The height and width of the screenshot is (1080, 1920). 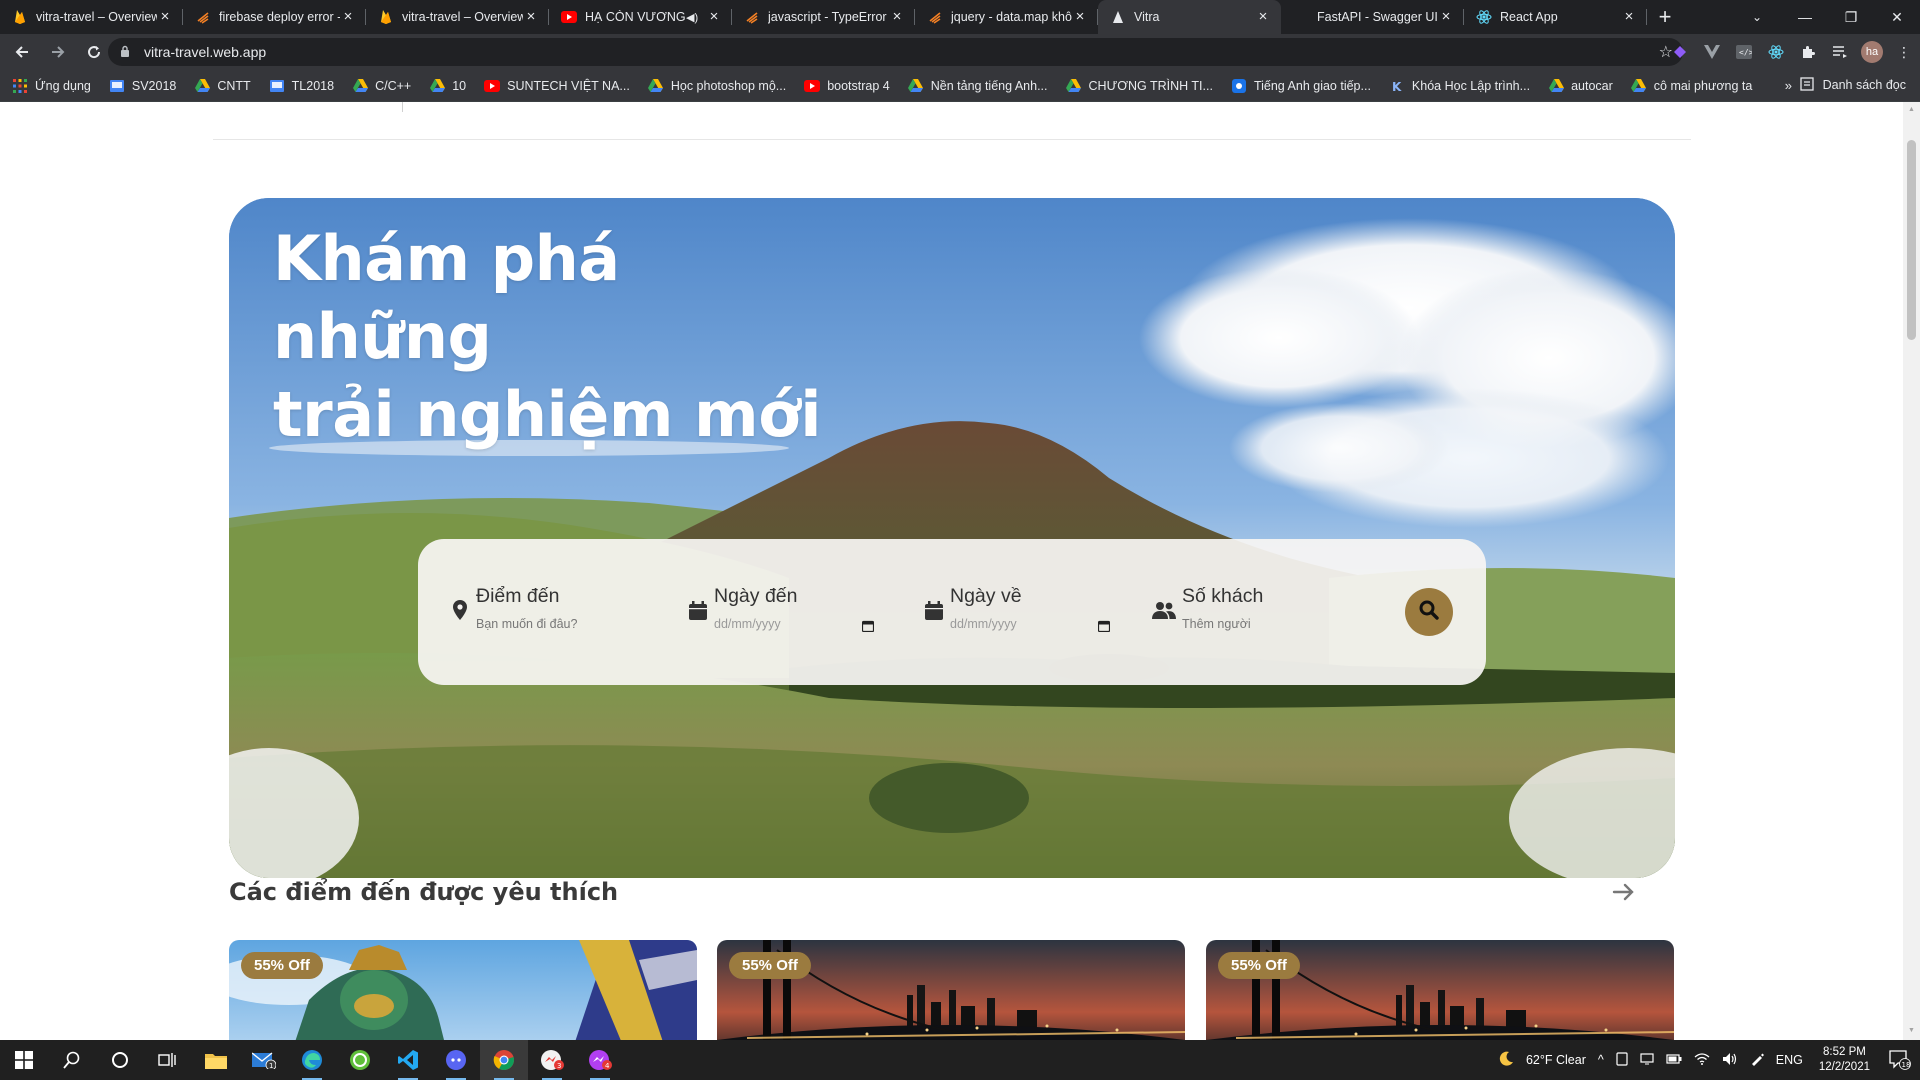 What do you see at coordinates (504, 1060) in the screenshot?
I see `chrome-button` at bounding box center [504, 1060].